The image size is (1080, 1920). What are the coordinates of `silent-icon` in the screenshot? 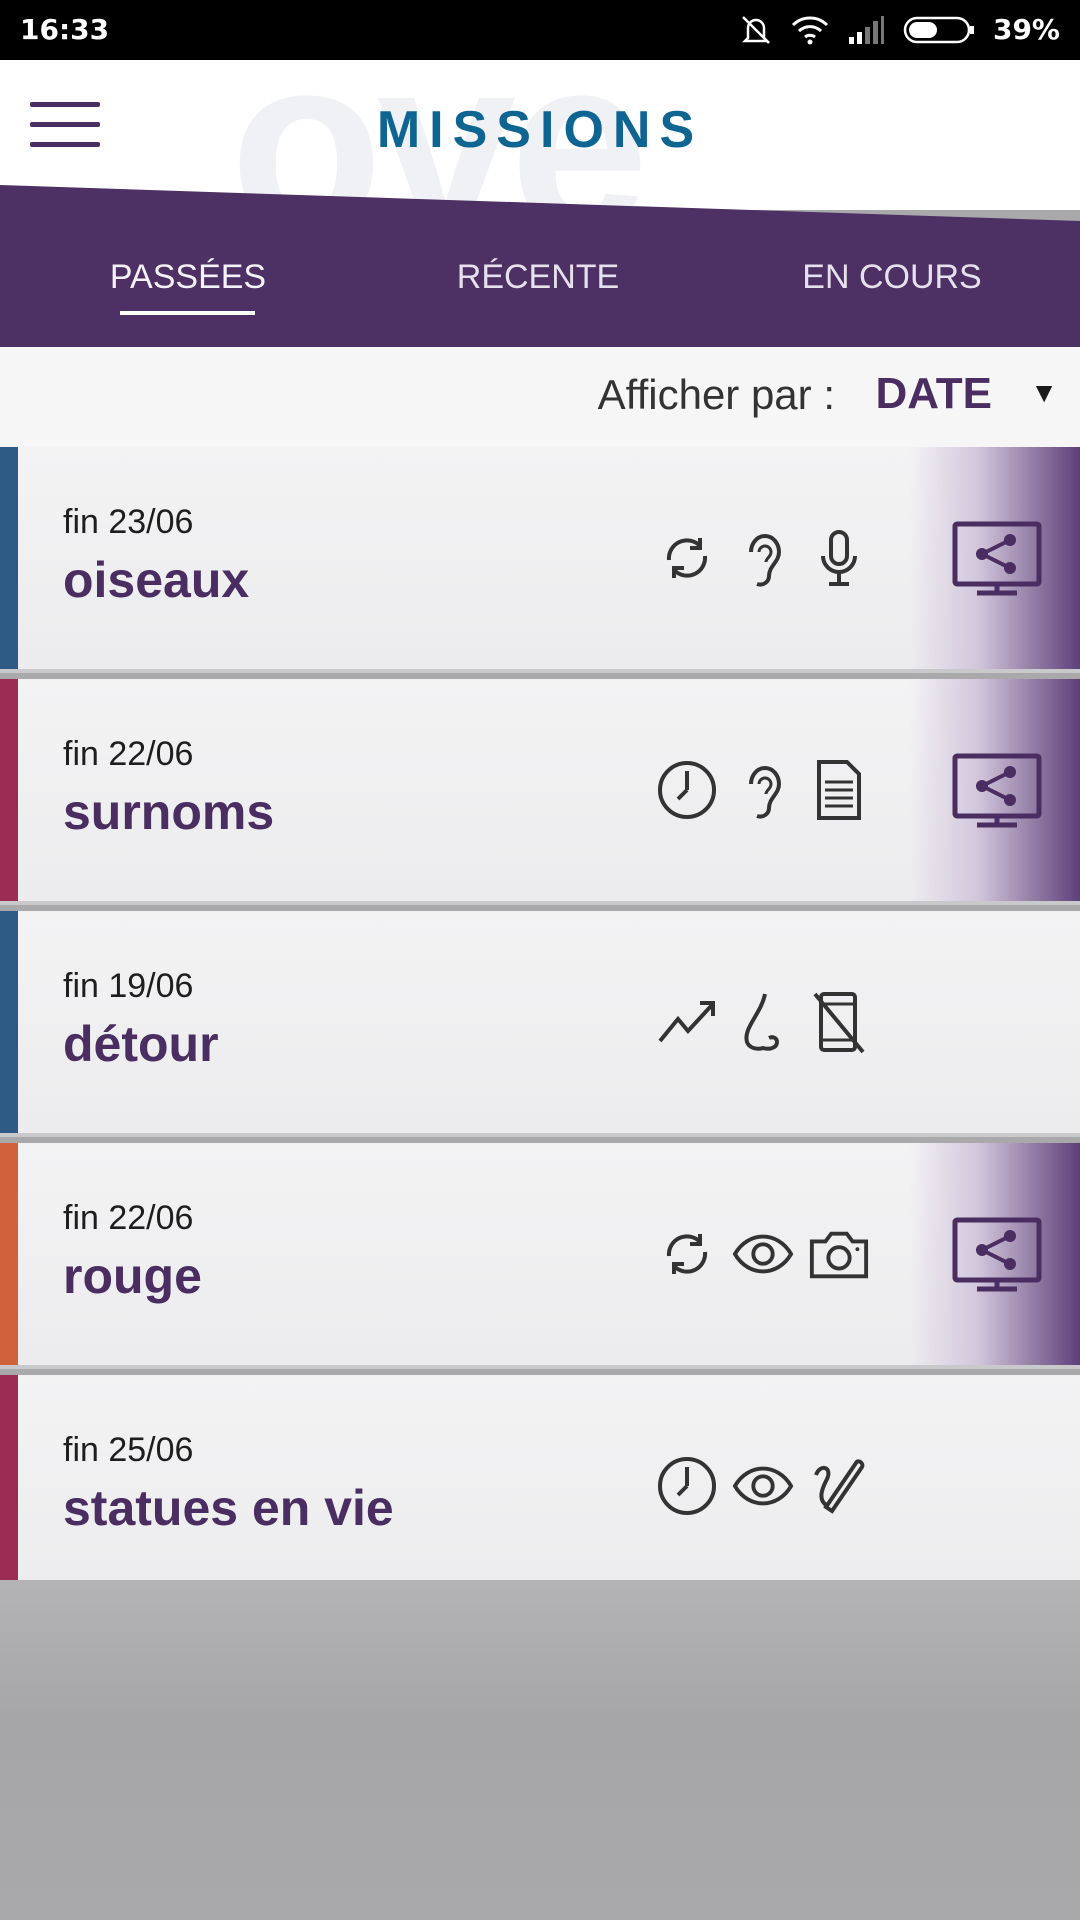 It's located at (756, 30).